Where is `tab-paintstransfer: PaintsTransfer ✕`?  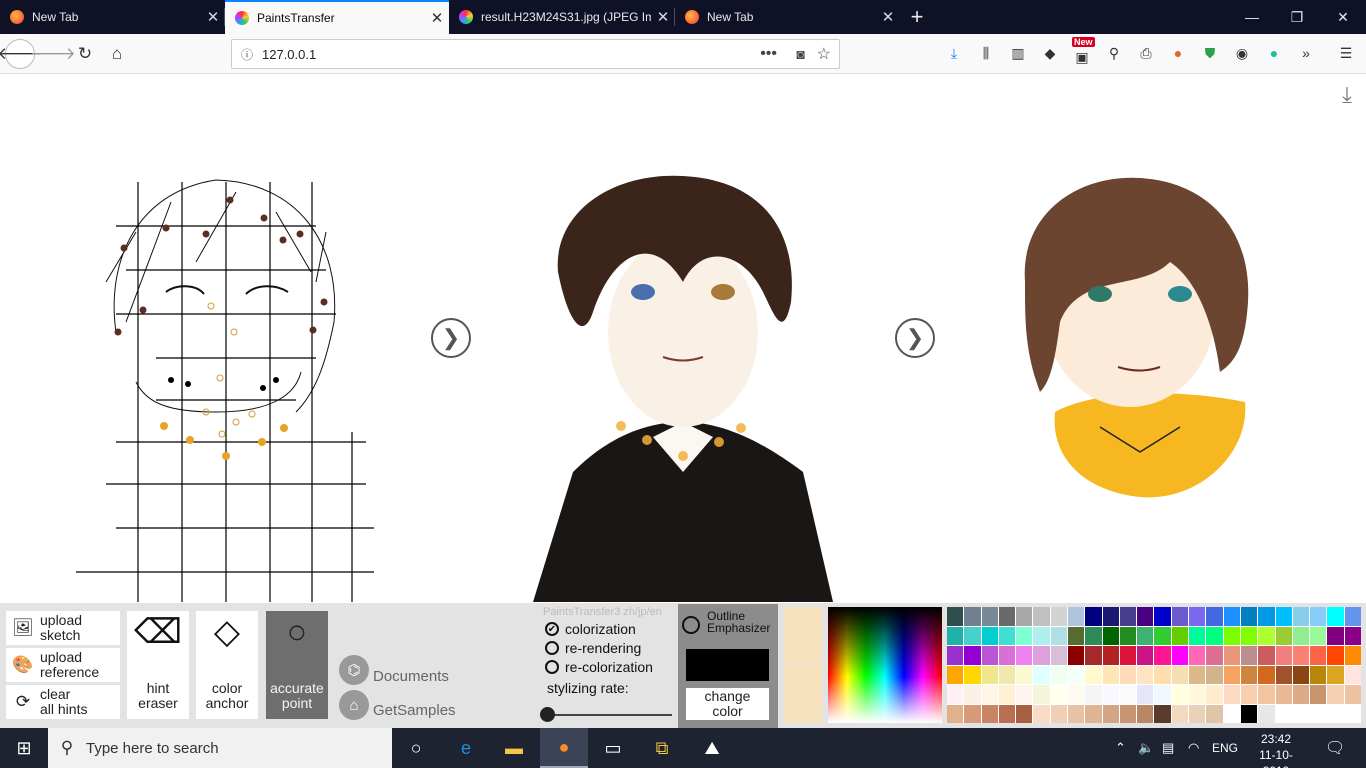 tab-paintstransfer: PaintsTransfer ✕ is located at coordinates (337, 17).